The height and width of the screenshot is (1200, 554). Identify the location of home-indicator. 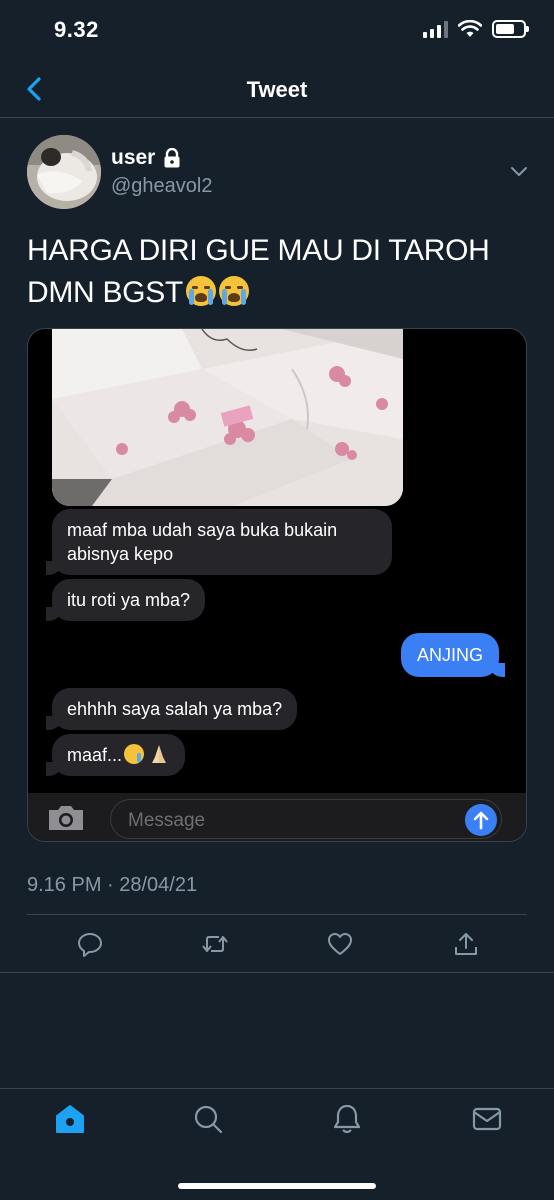
(277, 1186).